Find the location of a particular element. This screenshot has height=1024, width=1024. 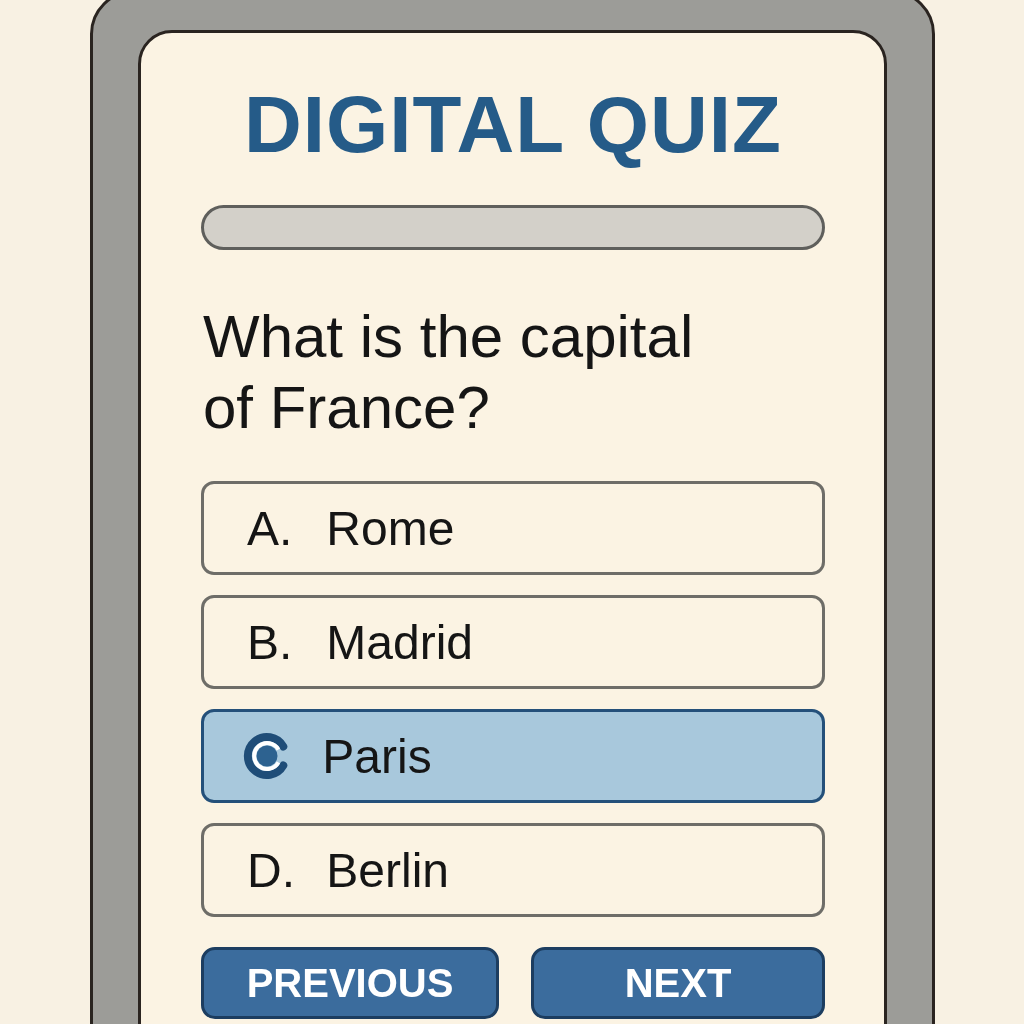

answer-option: A. Rome is located at coordinates (513, 528).